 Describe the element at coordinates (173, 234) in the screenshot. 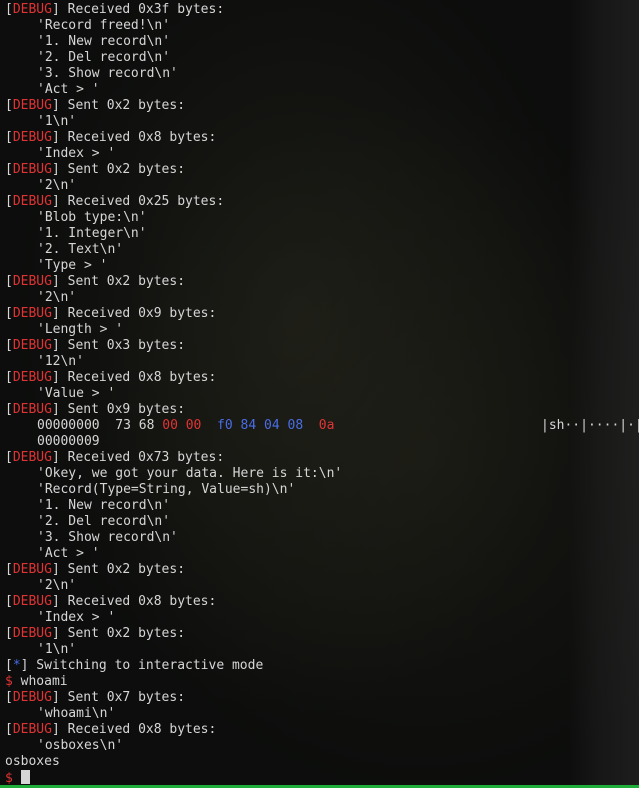

I see `terminal-line: '1. Integer\n'` at that location.